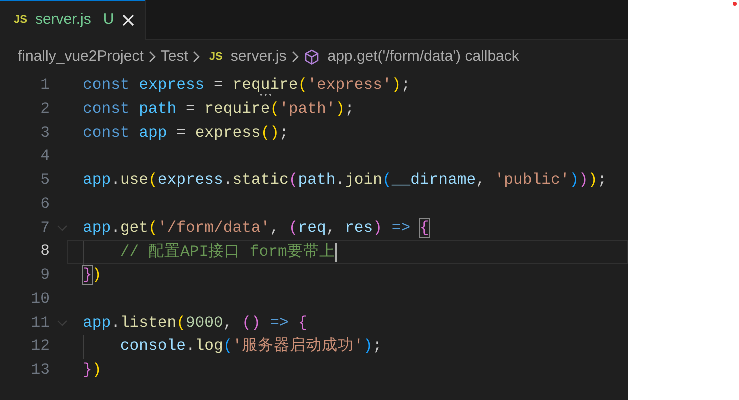  I want to click on line-number: 12, so click(40, 347).